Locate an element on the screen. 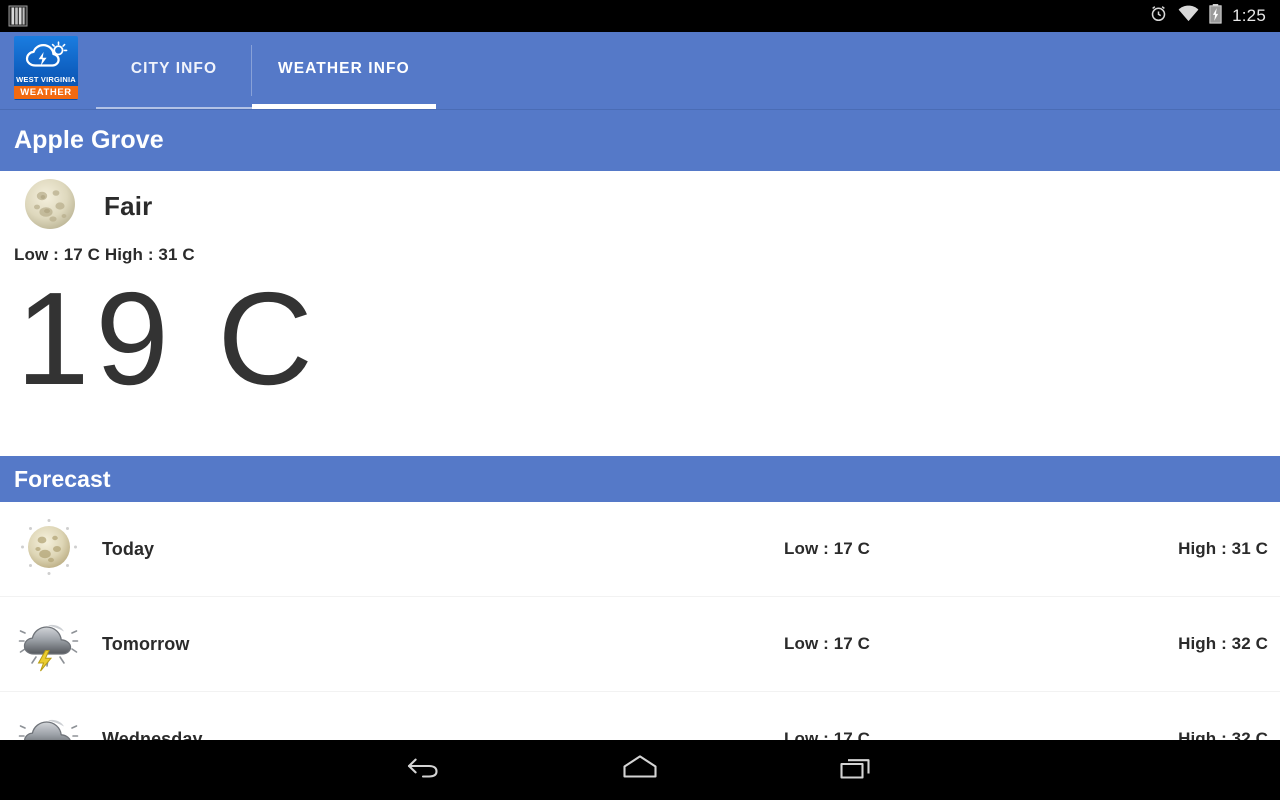 This screenshot has height=800, width=1280. status-bar-clock: 1:25 is located at coordinates (1249, 15).